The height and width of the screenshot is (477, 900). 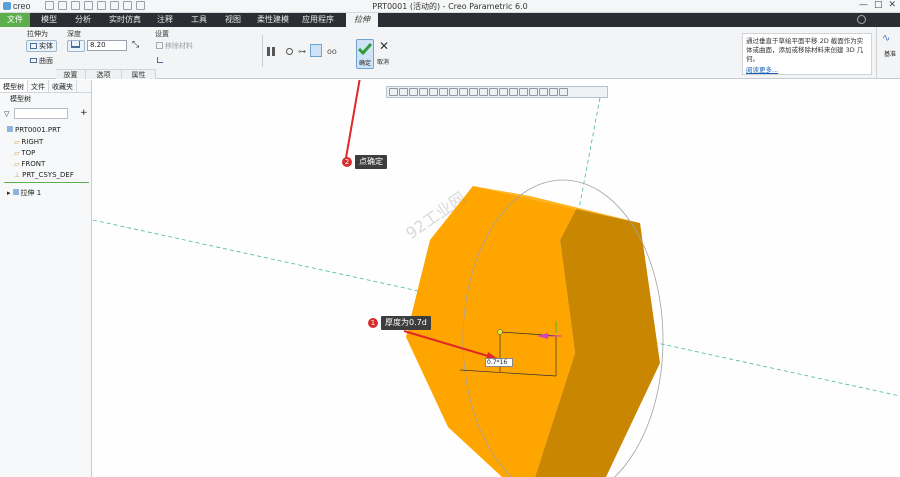 What do you see at coordinates (373, 323) in the screenshot?
I see `callout-badge-1: 1` at bounding box center [373, 323].